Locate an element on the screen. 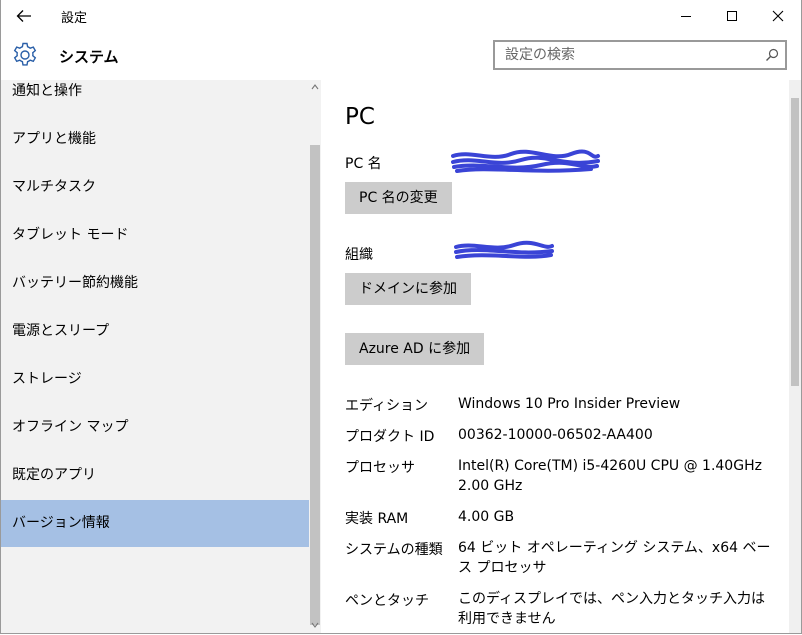 This screenshot has height=635, width=802. maximize-button is located at coordinates (732, 16).